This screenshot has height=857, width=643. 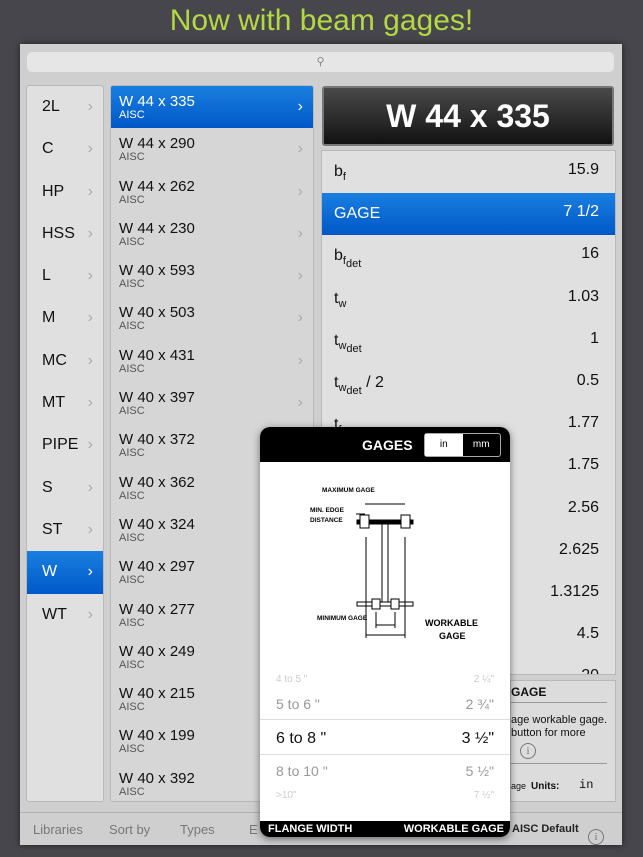 I want to click on search-icon: ⚲, so click(x=320, y=62).